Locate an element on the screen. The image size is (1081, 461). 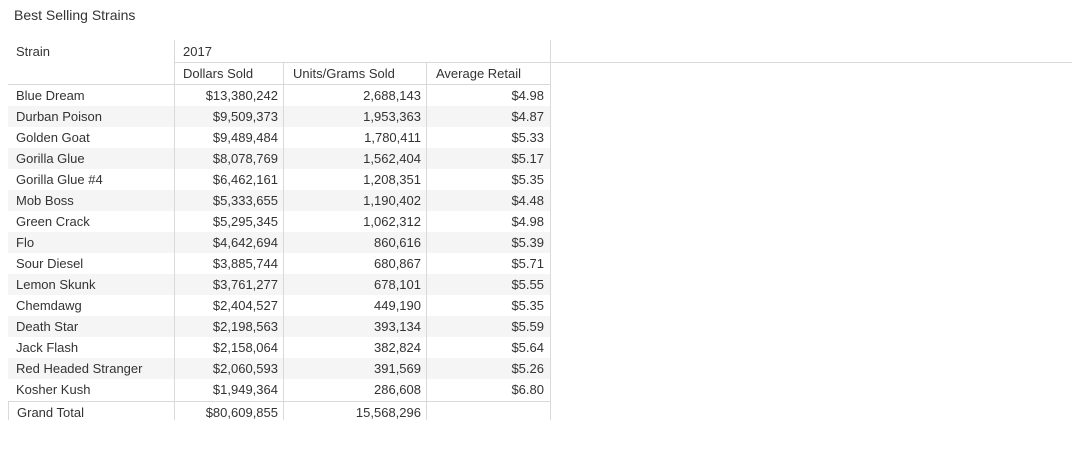
dollars-sold-value: $9,489,484 is located at coordinates (245, 137).